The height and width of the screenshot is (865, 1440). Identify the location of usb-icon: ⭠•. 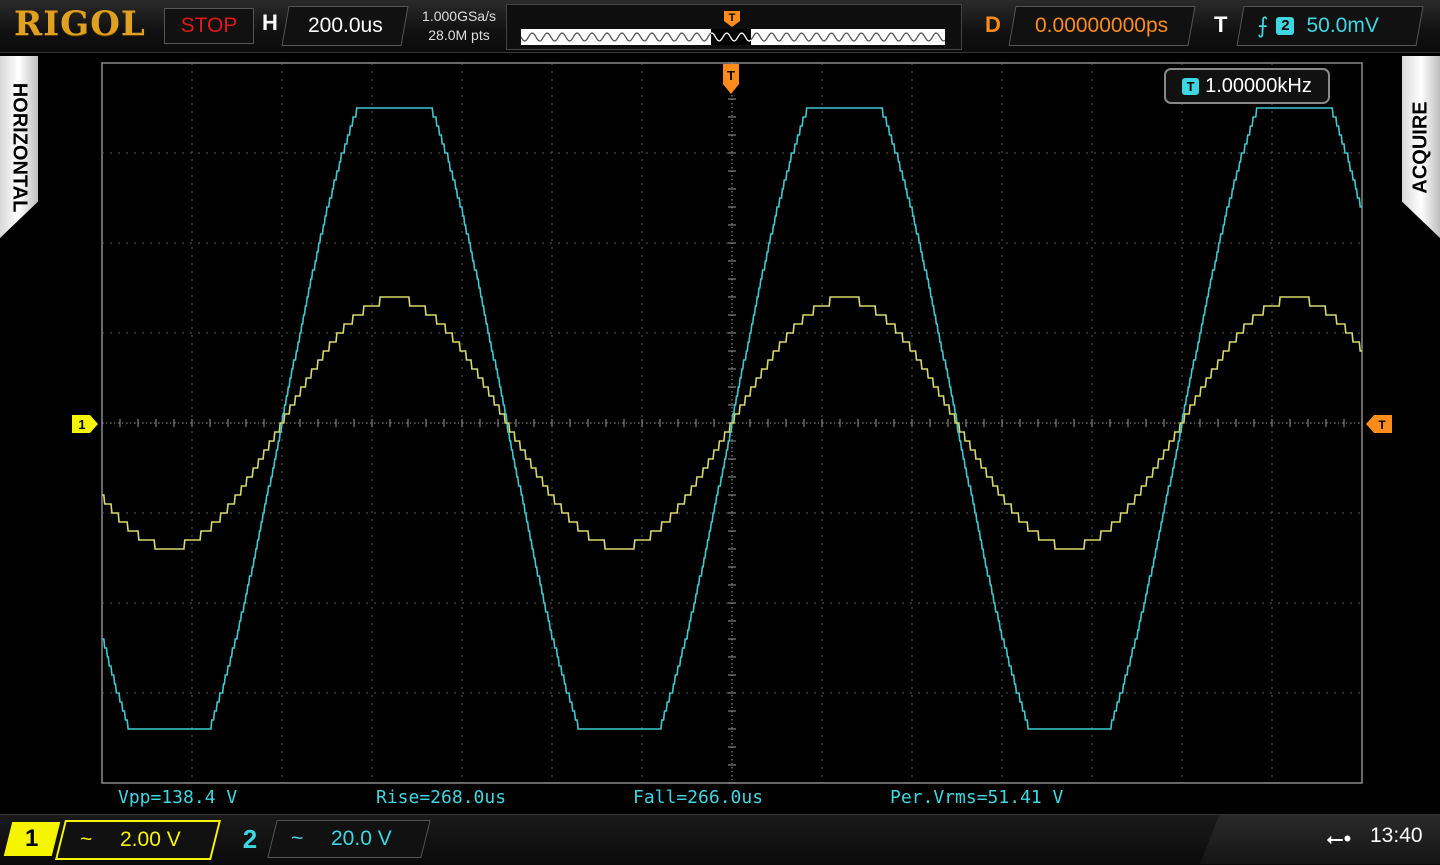
(1339, 838).